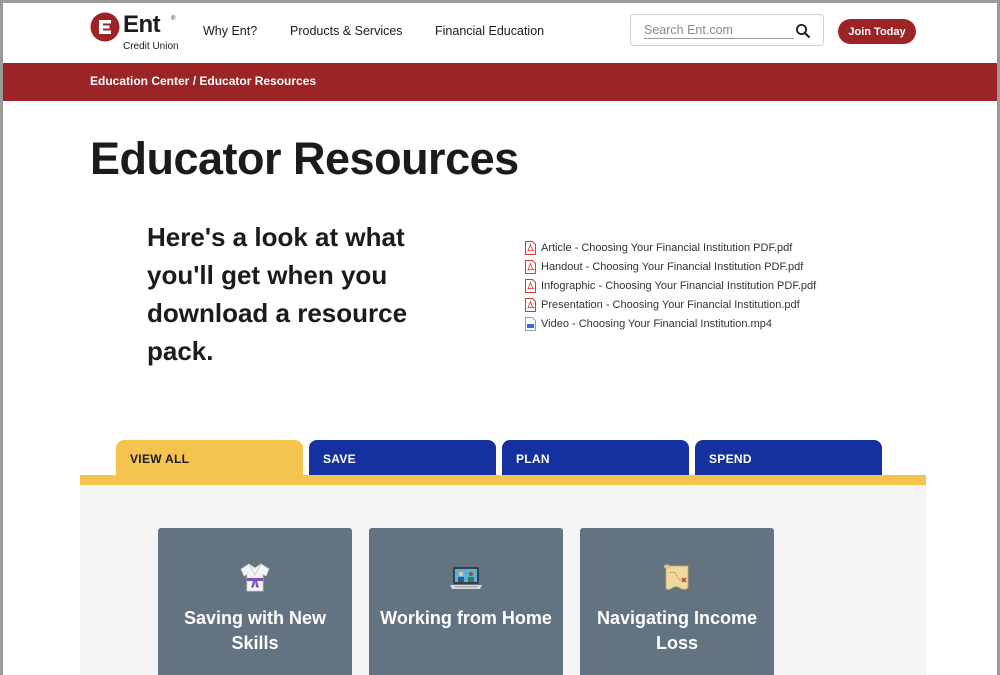  I want to click on resource-card: Navigating Income Loss, so click(677, 601).